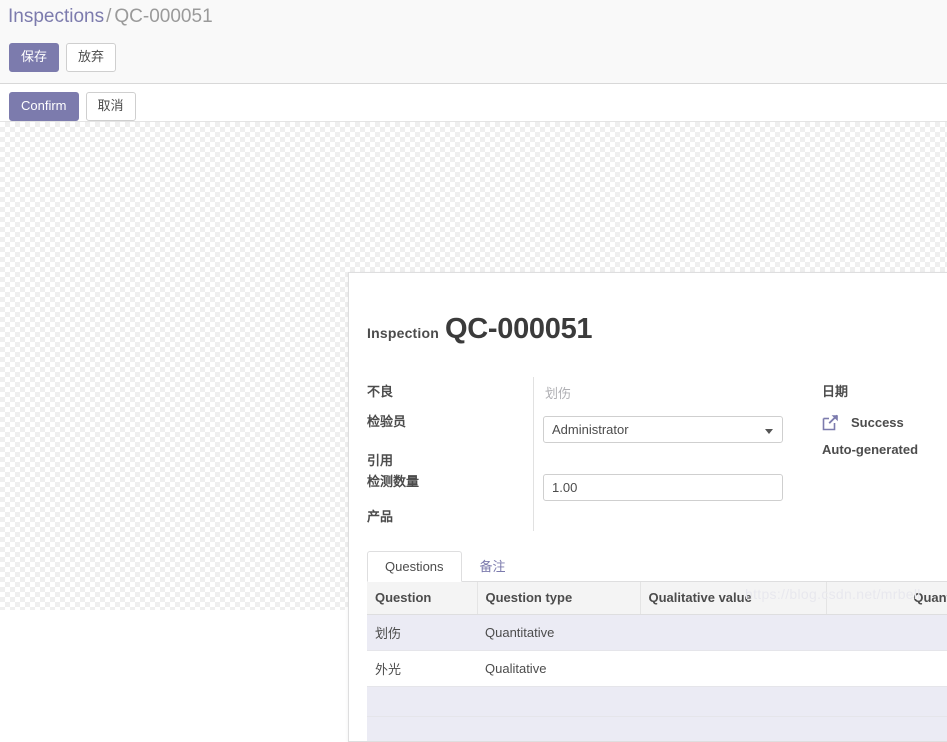 This screenshot has width=947, height=742. I want to click on field-label-quantity: 检测数量, so click(393, 481).